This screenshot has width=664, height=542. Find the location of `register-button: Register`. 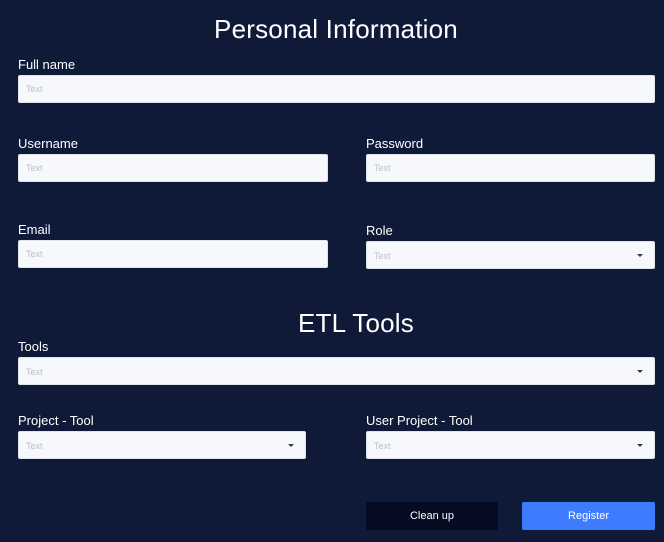

register-button: Register is located at coordinates (588, 516).